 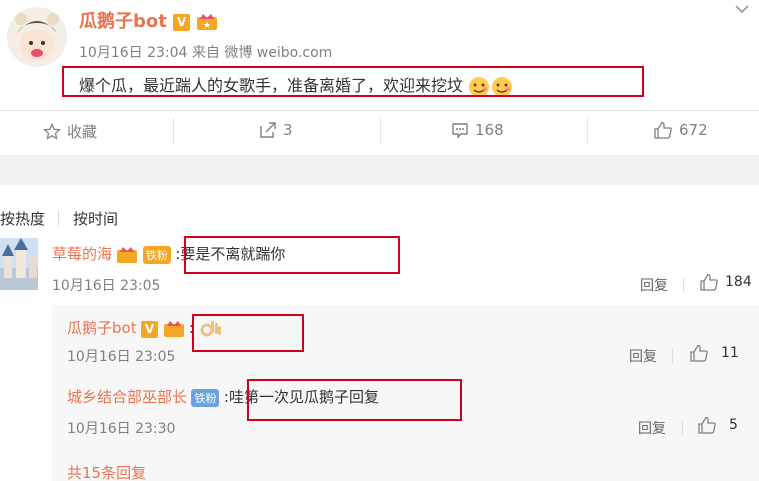 What do you see at coordinates (379, 170) in the screenshot?
I see `section-separator` at bounding box center [379, 170].